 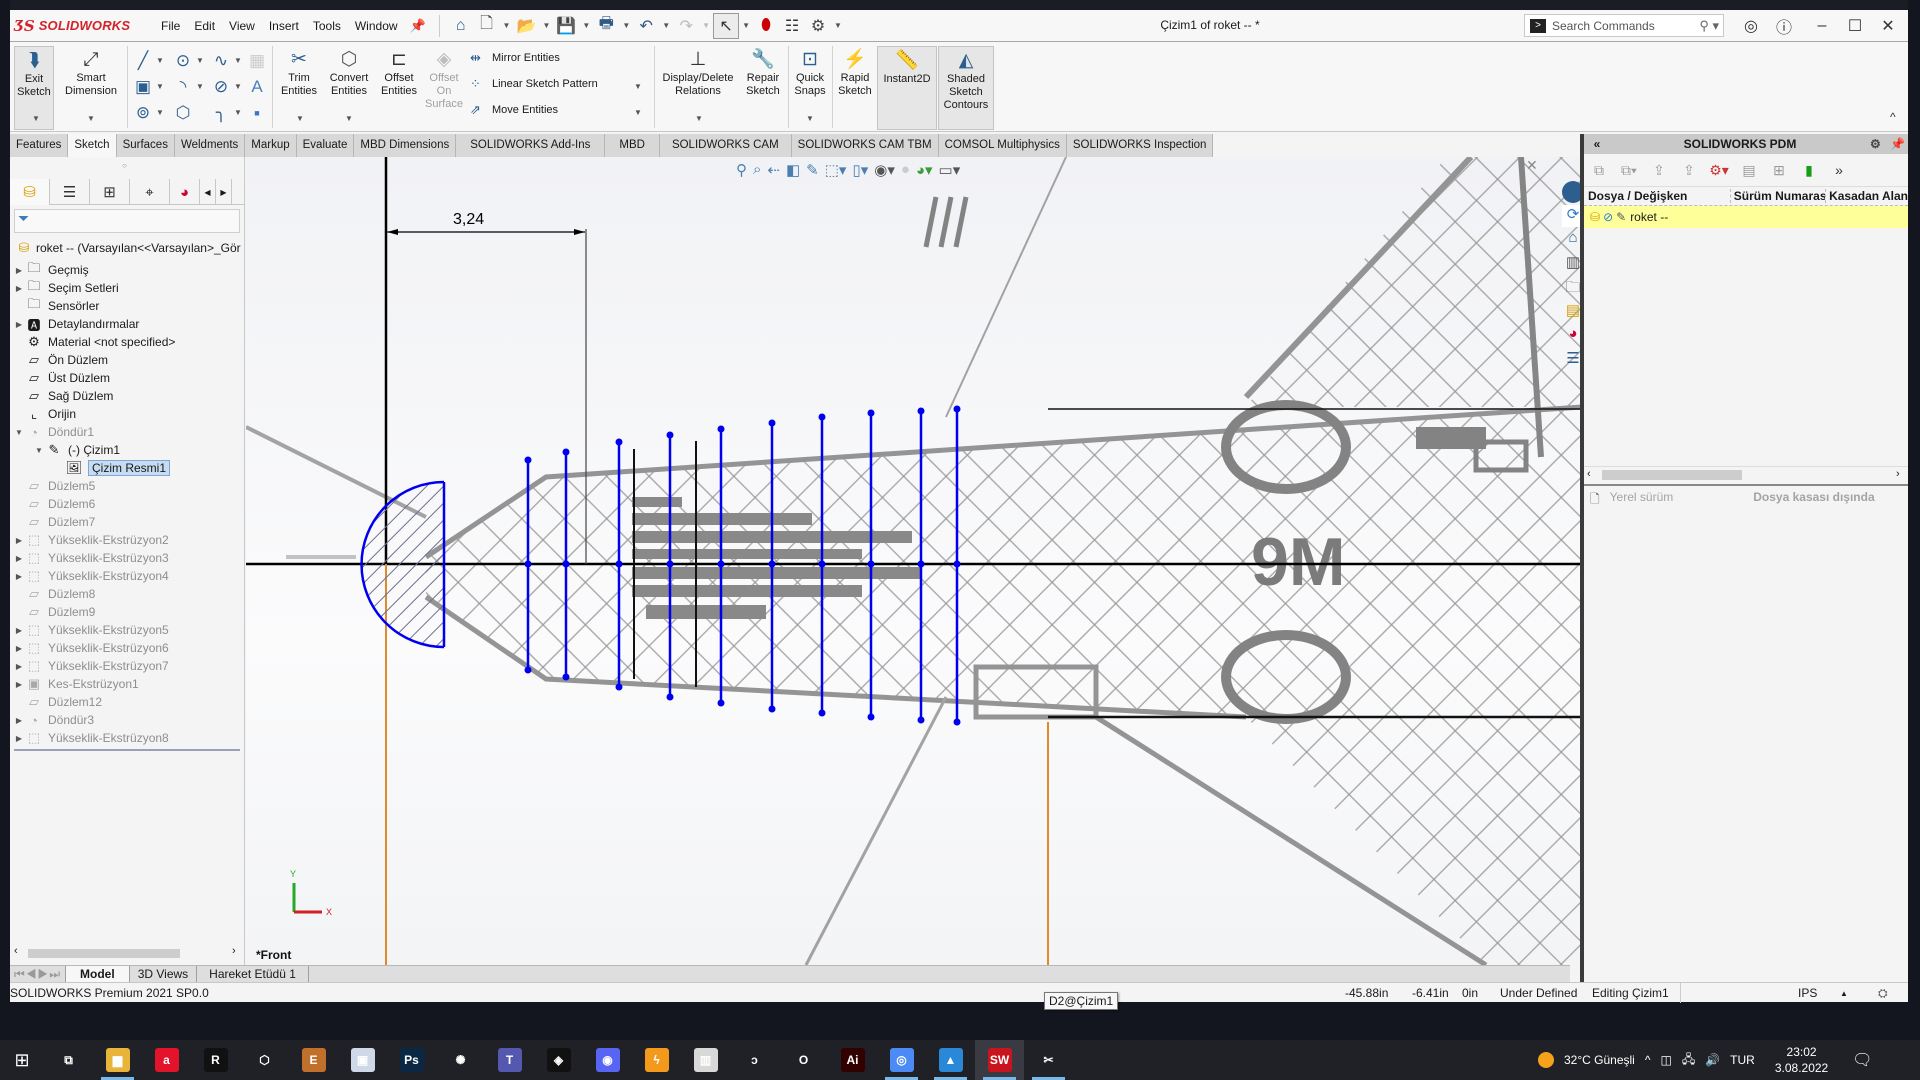 What do you see at coordinates (705, 1060) in the screenshot?
I see `taskbar-app-monitor-app: ▥` at bounding box center [705, 1060].